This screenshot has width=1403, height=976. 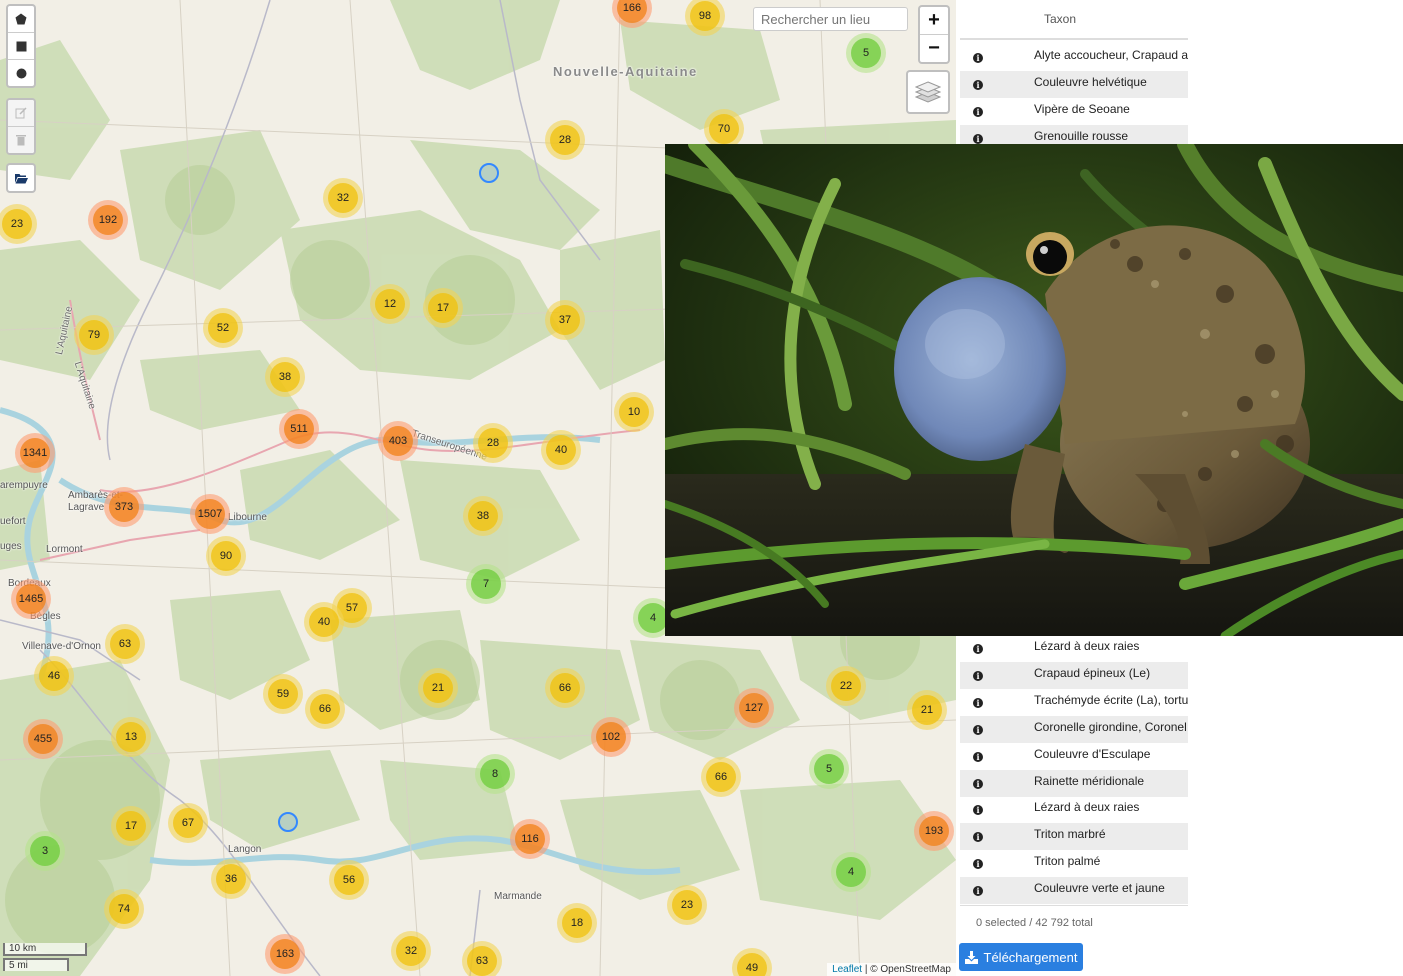 What do you see at coordinates (35, 453) in the screenshot?
I see `cluster-marker: 1341` at bounding box center [35, 453].